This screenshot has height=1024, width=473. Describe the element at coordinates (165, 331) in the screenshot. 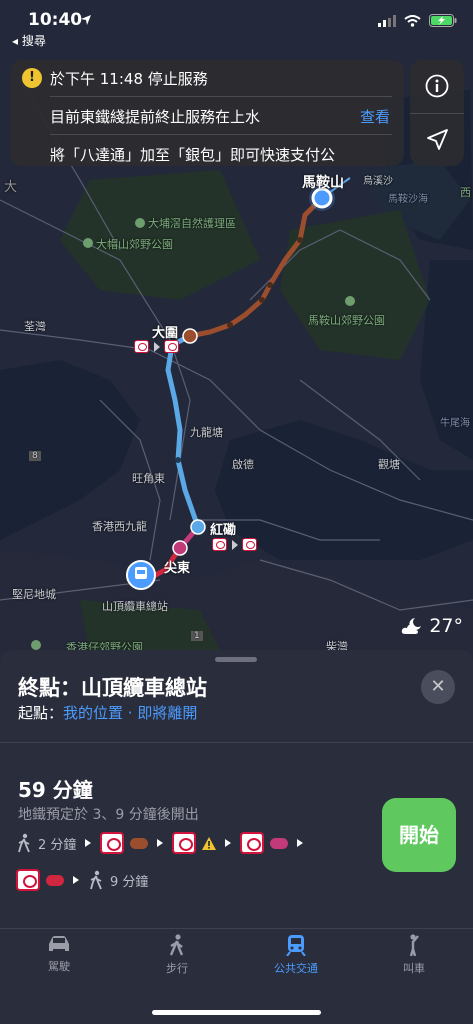

I see `map-label-tai-wai: 大圍` at that location.